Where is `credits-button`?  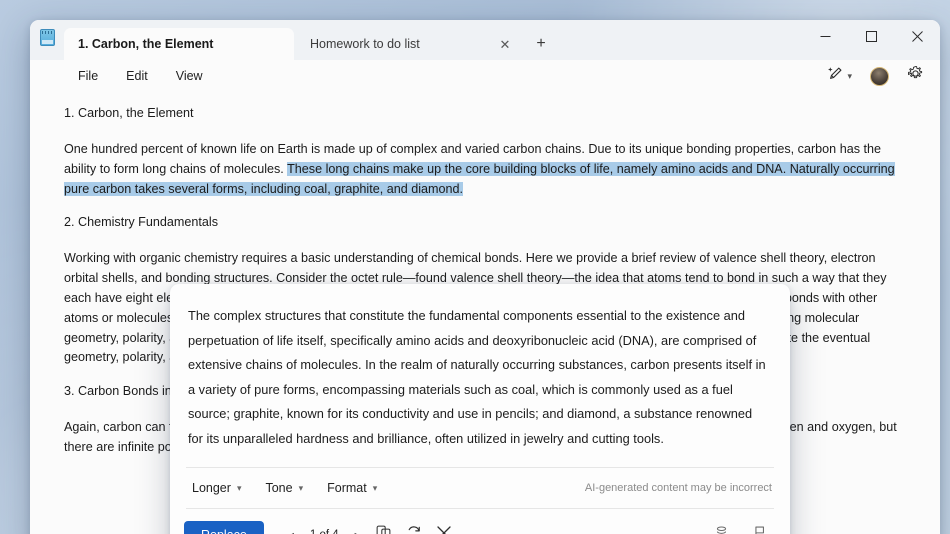 credits-button is located at coordinates (721, 527).